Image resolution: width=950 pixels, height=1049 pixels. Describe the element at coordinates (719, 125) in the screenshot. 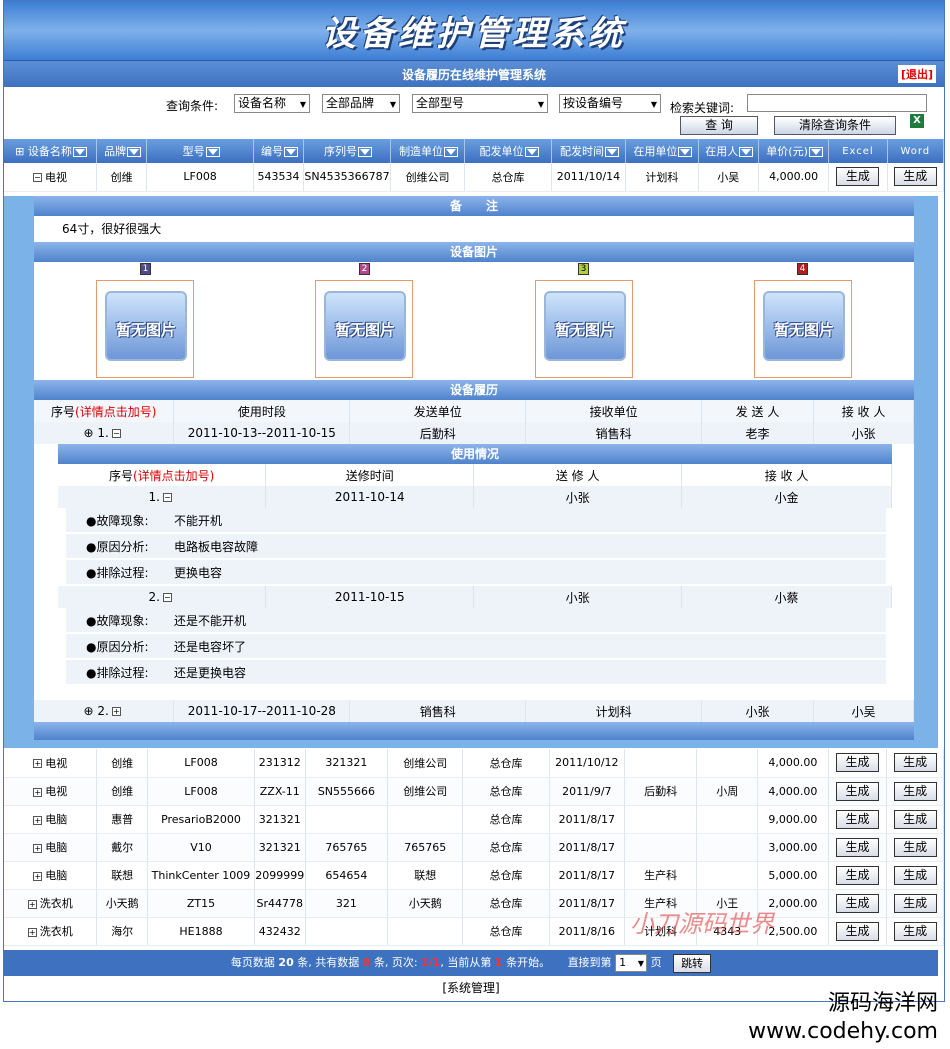

I see `search-button: 查 询` at that location.